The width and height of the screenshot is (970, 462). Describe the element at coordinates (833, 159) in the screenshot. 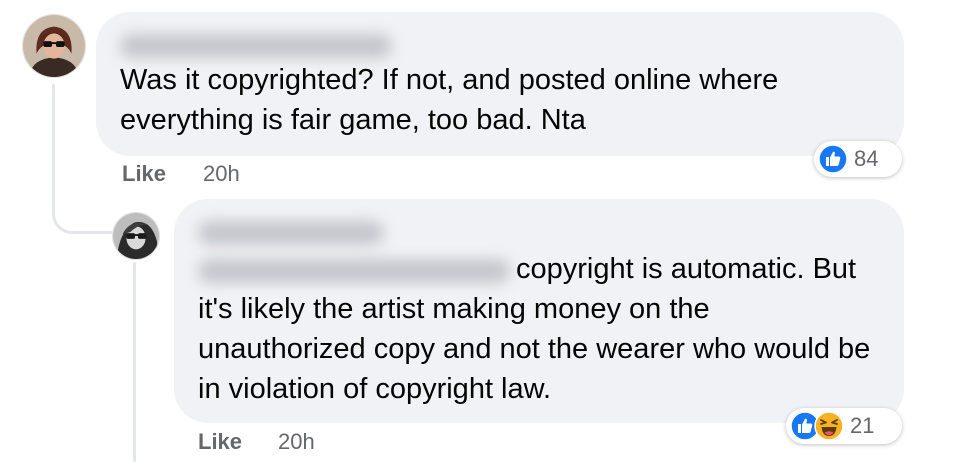

I see `like-icon` at that location.